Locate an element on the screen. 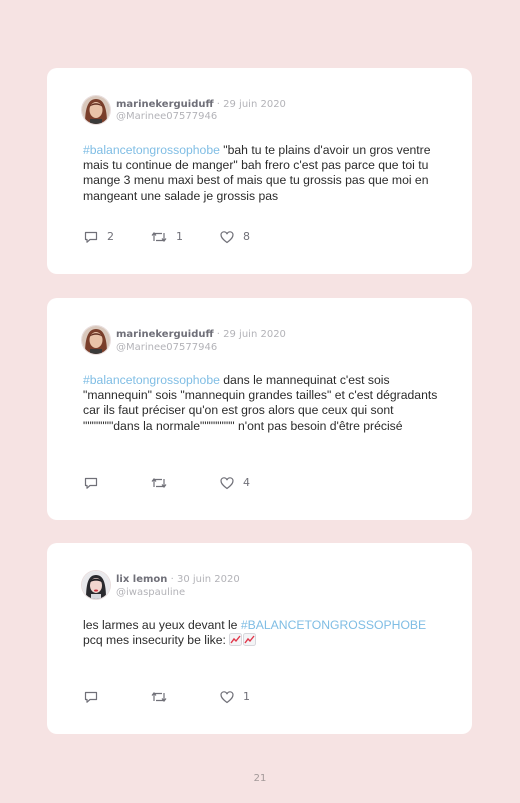  like-count: 1 is located at coordinates (246, 696).